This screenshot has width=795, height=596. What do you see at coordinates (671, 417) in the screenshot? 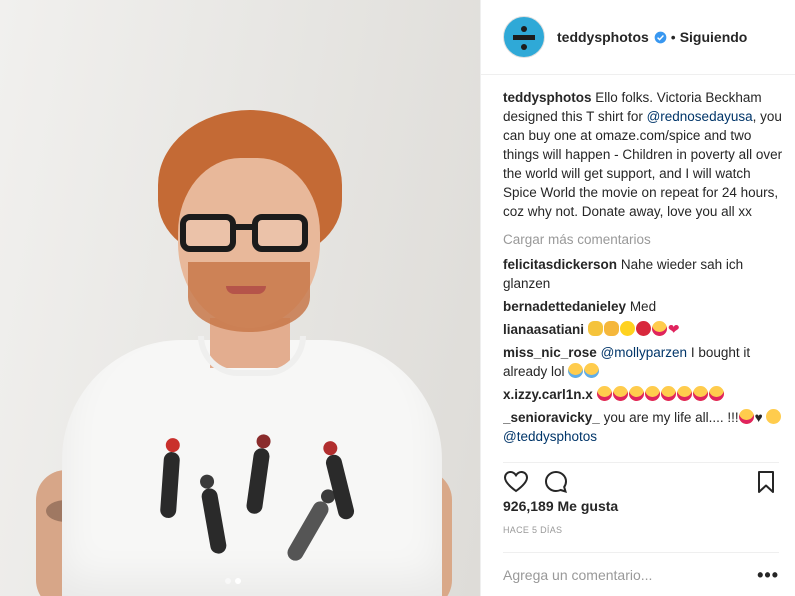
I see `comment-text: you are my life all.... !!!` at bounding box center [671, 417].